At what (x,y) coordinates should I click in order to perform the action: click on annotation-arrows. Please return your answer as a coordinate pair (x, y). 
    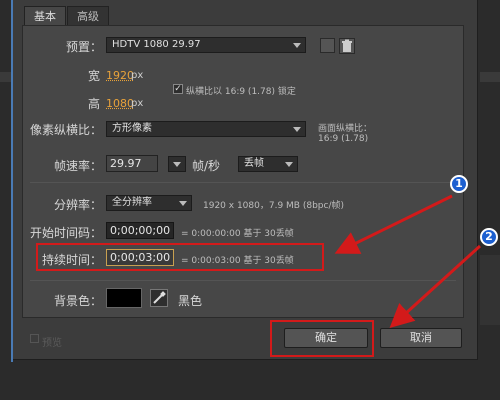
    Looking at the image, I should click on (408, 261).